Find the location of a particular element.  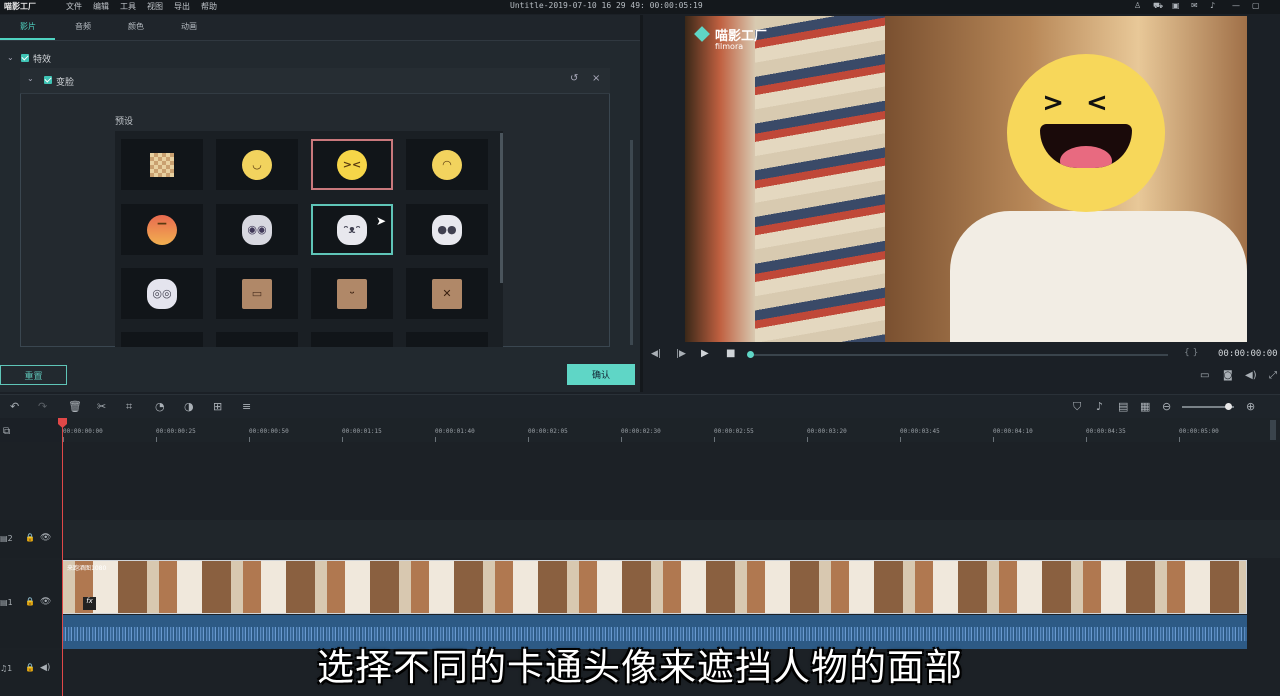

mail-icon: ✉ is located at coordinates (1194, 5).